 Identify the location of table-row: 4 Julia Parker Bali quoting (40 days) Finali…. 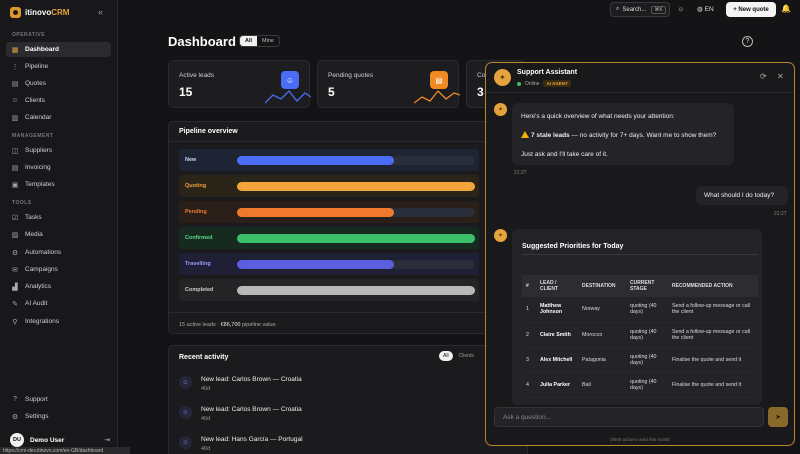
(640, 385).